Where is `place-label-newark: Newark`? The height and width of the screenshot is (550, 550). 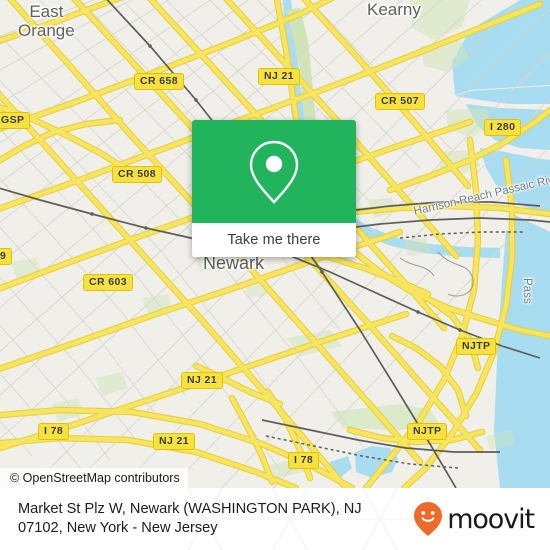
place-label-newark: Newark is located at coordinates (234, 263).